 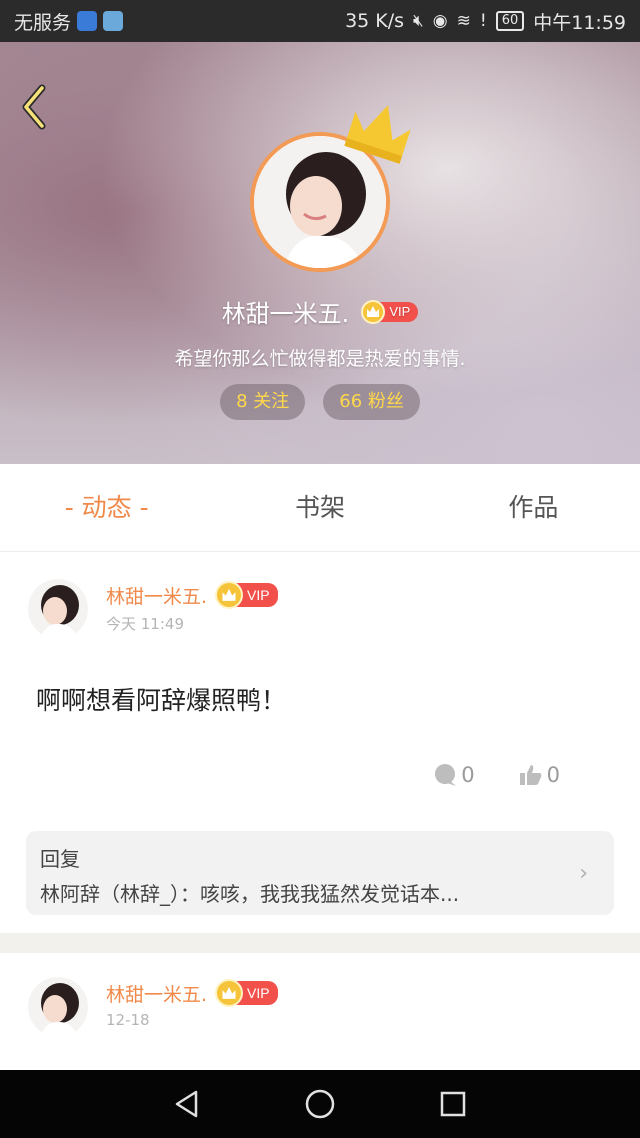 I want to click on post-meta: 林甜一米五. VIP 今天 11:49, so click(x=192, y=607).